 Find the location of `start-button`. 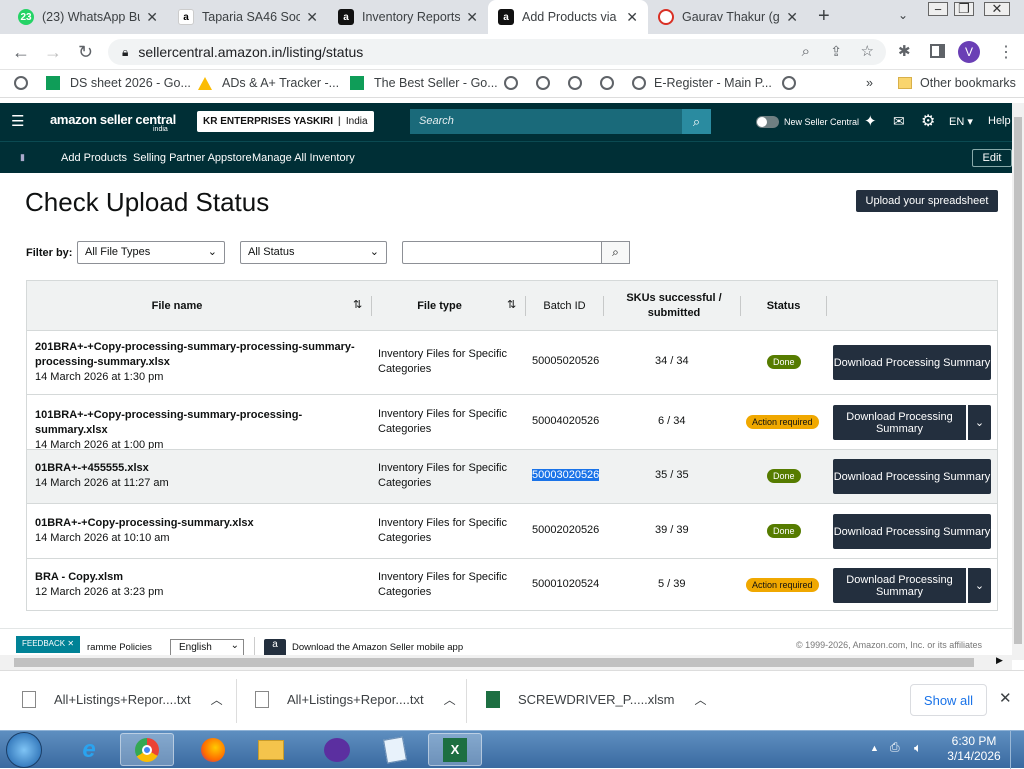

start-button is located at coordinates (24, 750).